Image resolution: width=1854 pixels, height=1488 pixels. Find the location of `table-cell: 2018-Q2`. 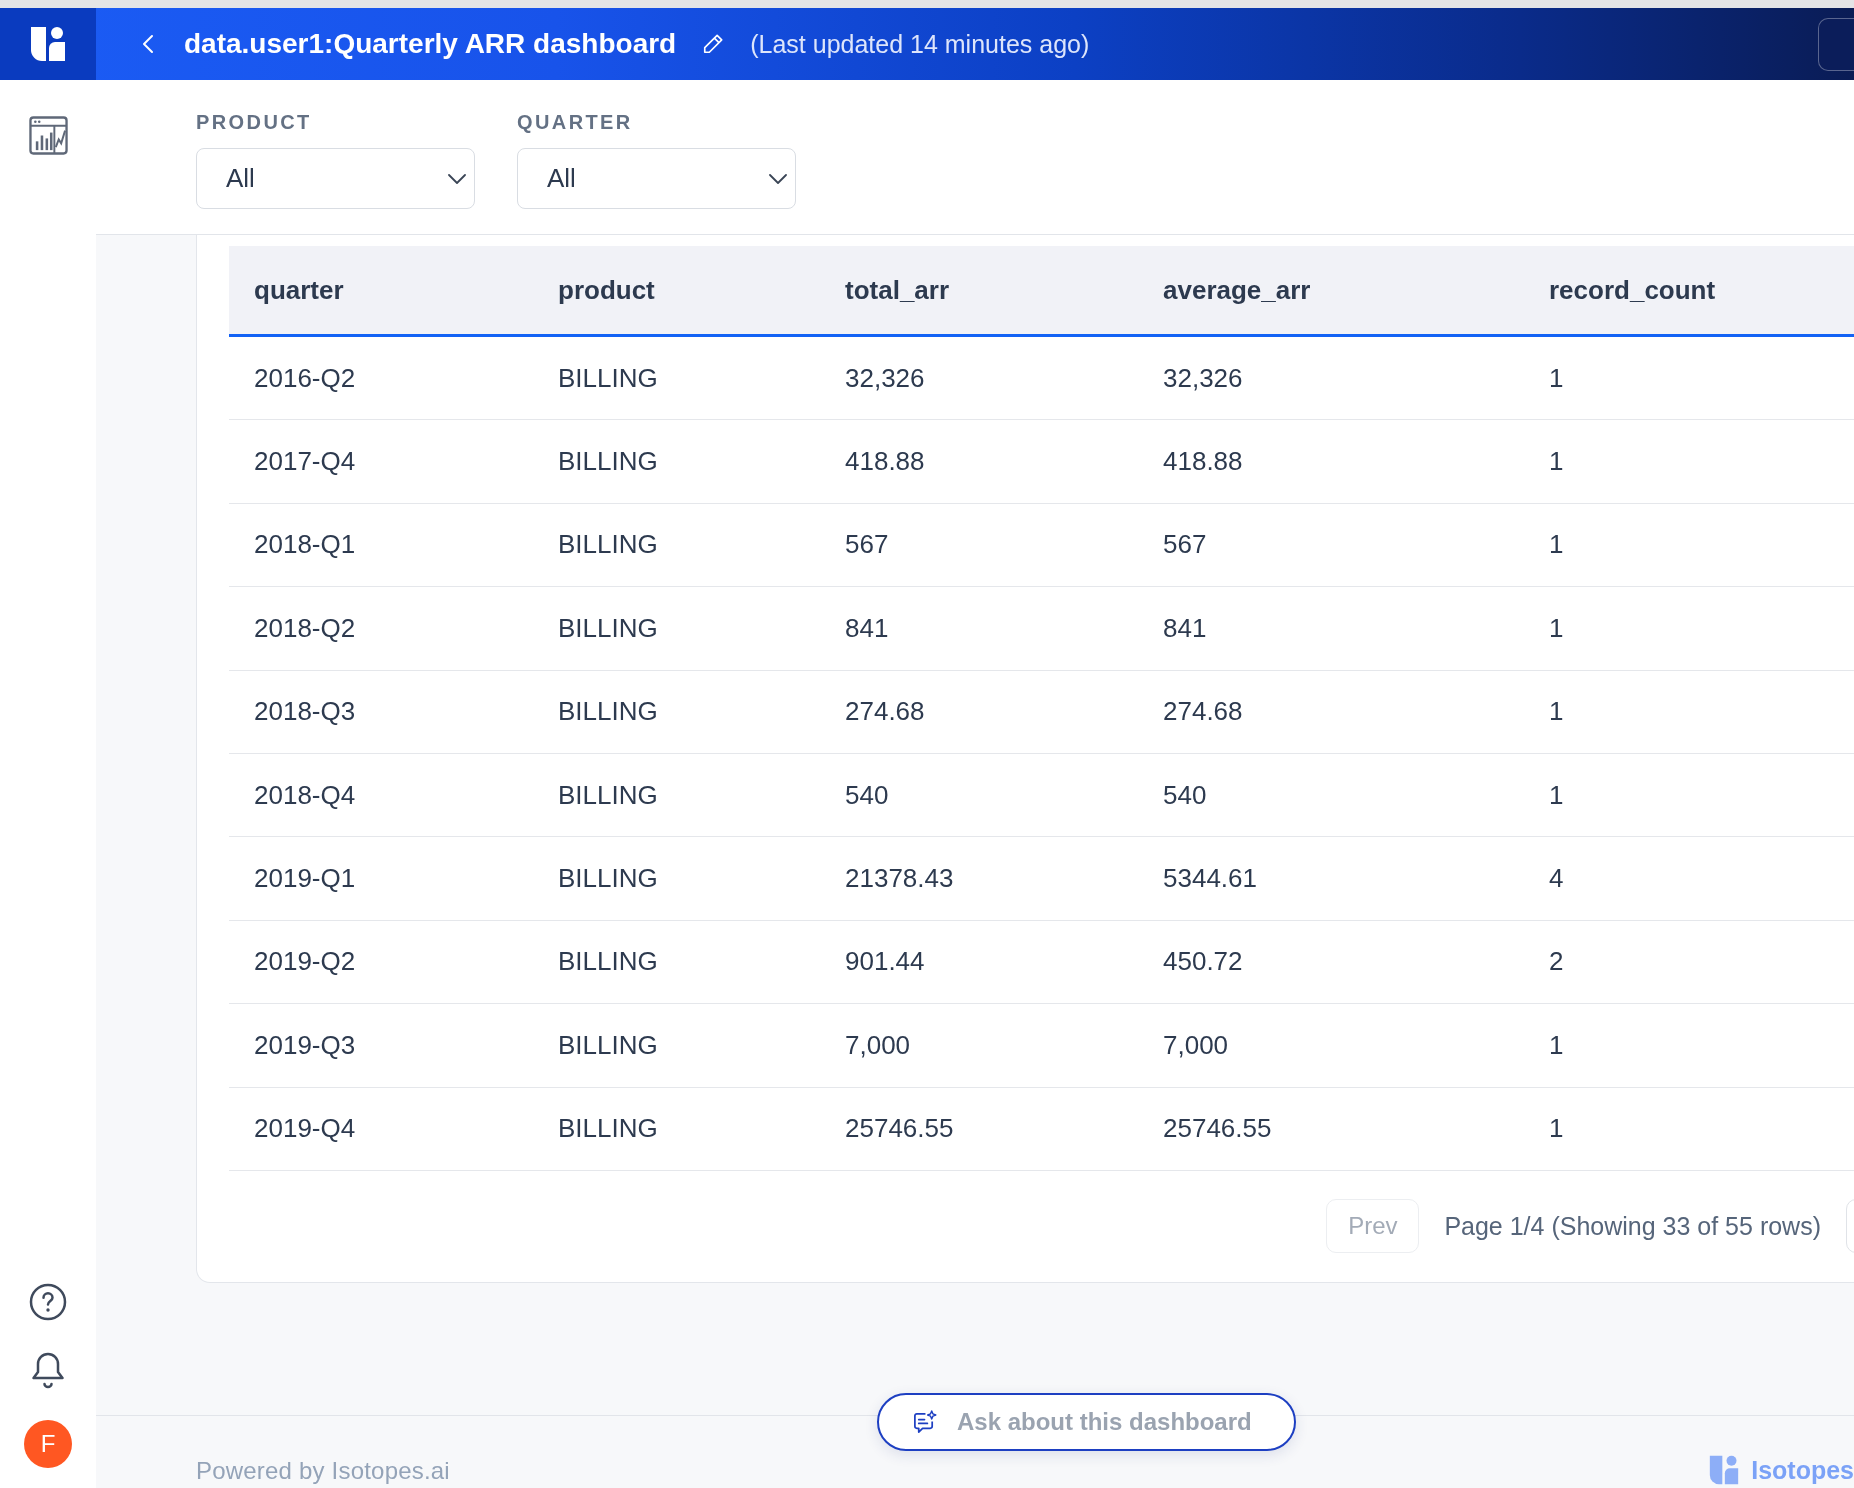

table-cell: 2018-Q2 is located at coordinates (305, 628).